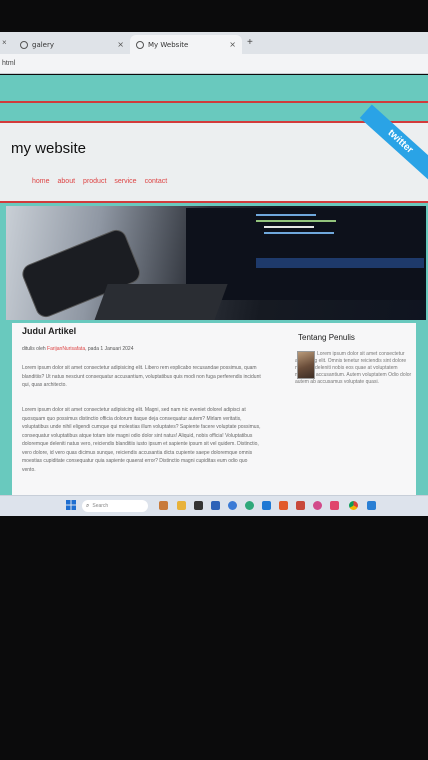 The image size is (428, 760). I want to click on browser-tab-bar: × galery × My Website × +, so click(214, 43).